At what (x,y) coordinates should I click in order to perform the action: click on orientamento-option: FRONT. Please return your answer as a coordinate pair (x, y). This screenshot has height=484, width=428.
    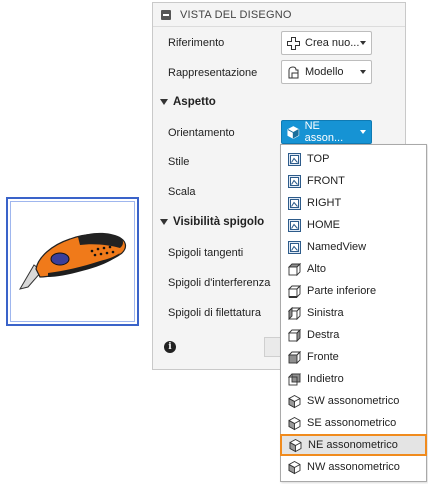
    Looking at the image, I should click on (353, 181).